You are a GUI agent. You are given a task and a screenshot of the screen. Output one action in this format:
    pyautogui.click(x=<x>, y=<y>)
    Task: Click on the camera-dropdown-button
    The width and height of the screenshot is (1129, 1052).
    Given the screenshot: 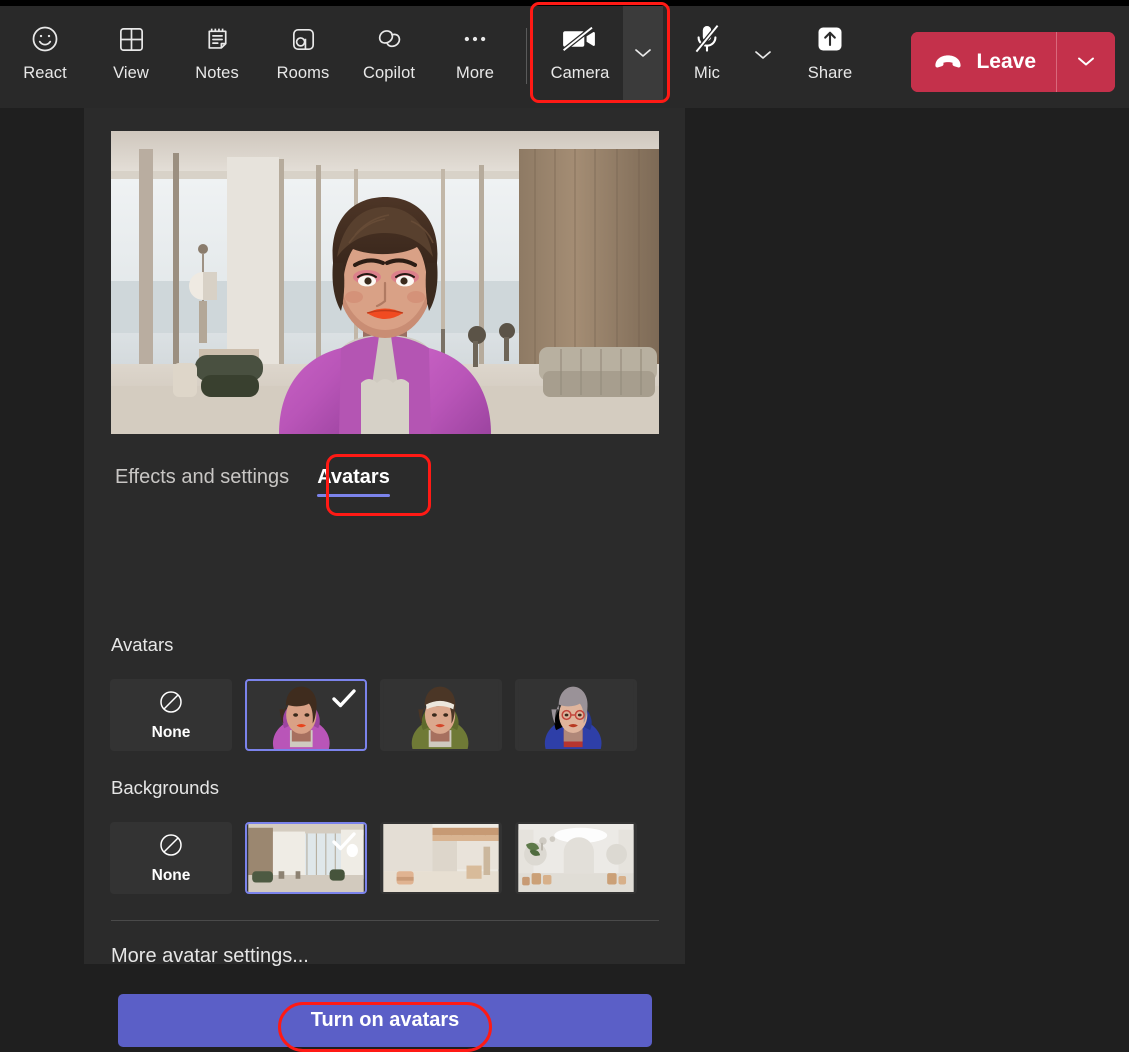 What is the action you would take?
    pyautogui.click(x=643, y=54)
    